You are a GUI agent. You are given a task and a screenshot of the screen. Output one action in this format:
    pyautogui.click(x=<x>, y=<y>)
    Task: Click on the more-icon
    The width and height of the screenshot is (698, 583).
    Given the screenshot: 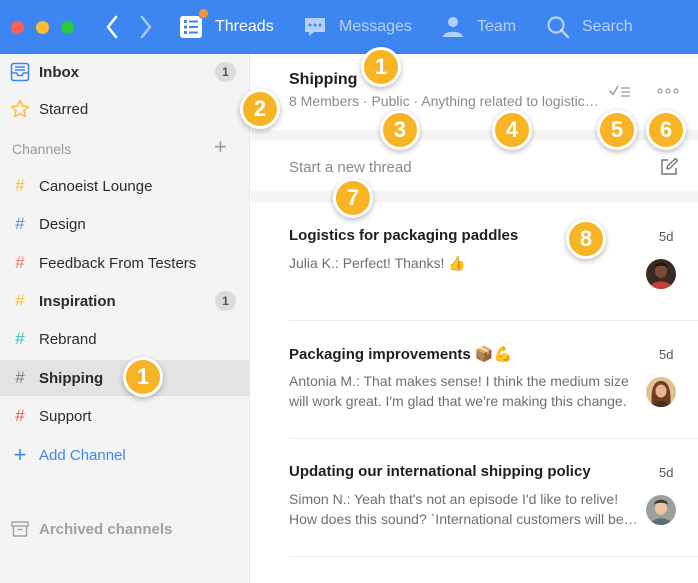 What is the action you would take?
    pyautogui.click(x=668, y=91)
    